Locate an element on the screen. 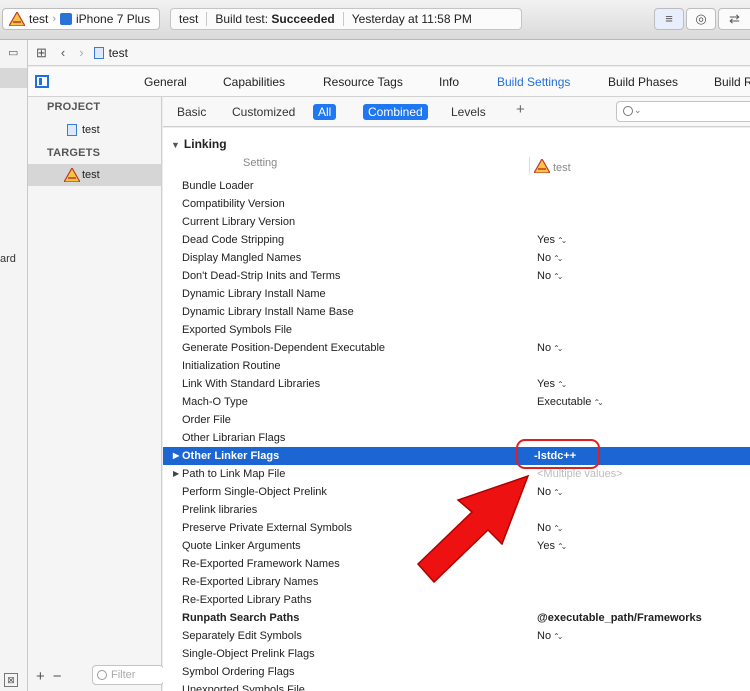  setting-name: Symbol Ordering Flags is located at coordinates (238, 672).